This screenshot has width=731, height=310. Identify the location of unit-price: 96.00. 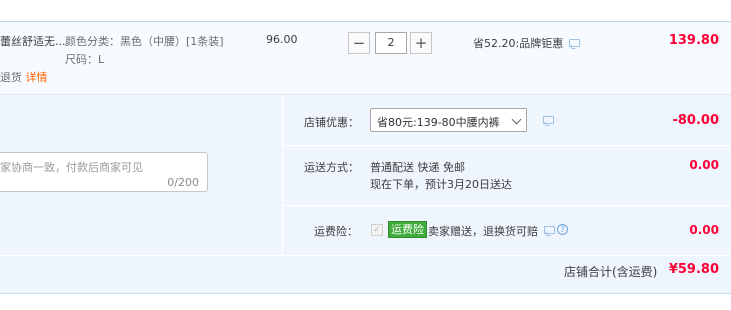
(282, 39).